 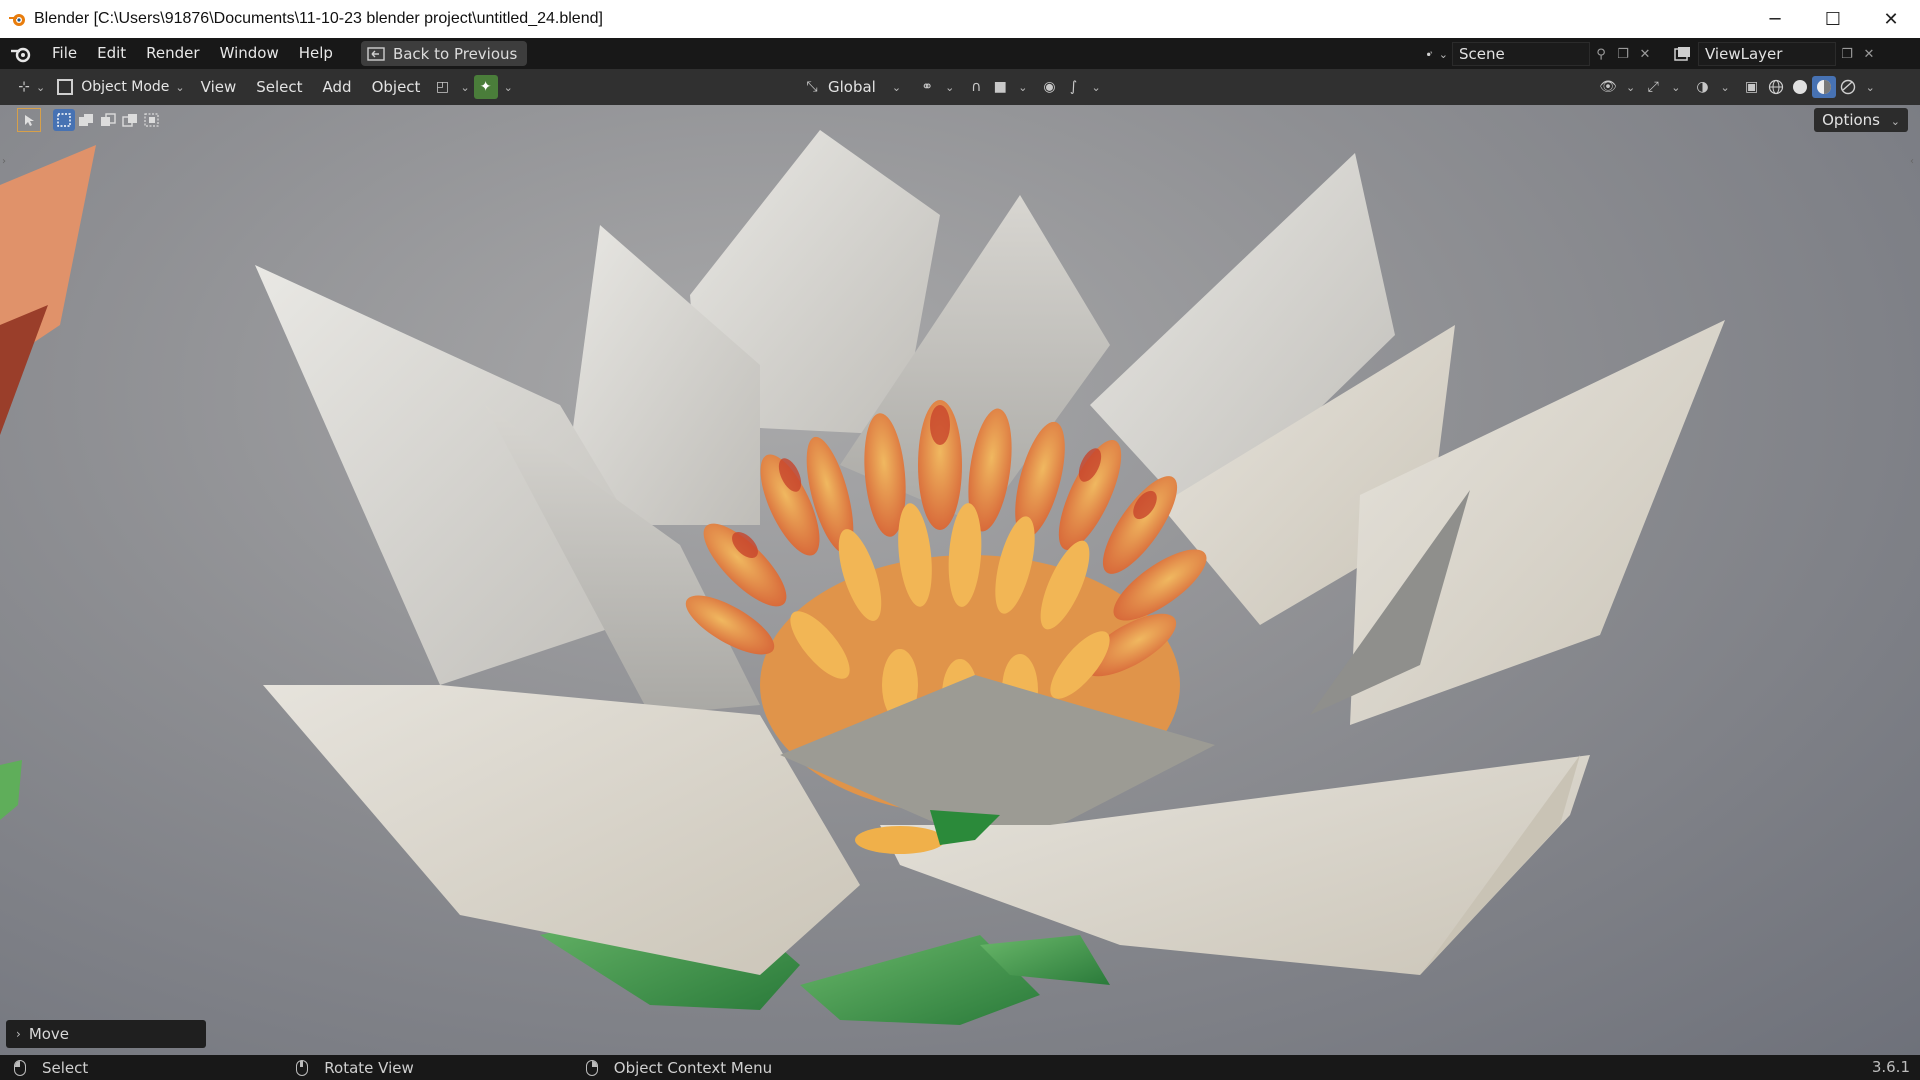 What do you see at coordinates (1915, 163) in the screenshot?
I see `sidebar-expand-arrow-icon: ‹` at bounding box center [1915, 163].